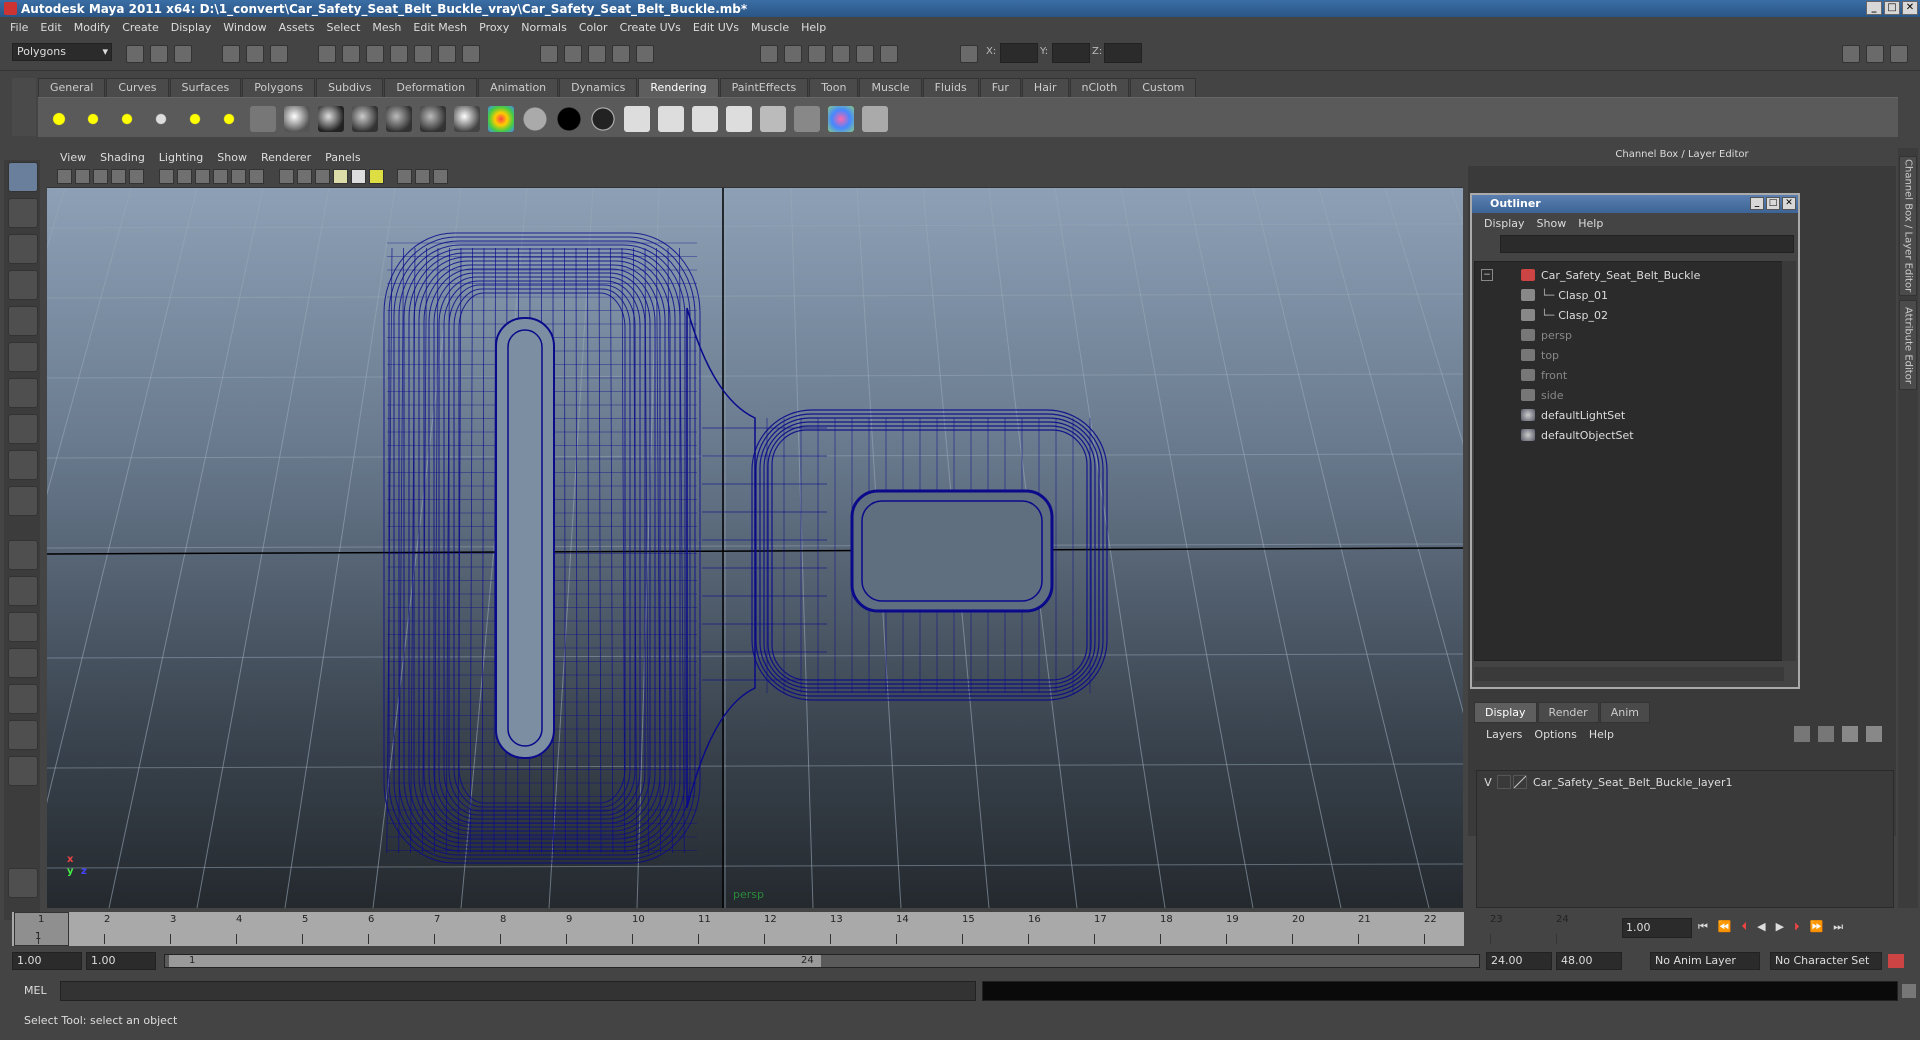  I want to click on wireframe-on-shaded-icon, so click(202, 176).